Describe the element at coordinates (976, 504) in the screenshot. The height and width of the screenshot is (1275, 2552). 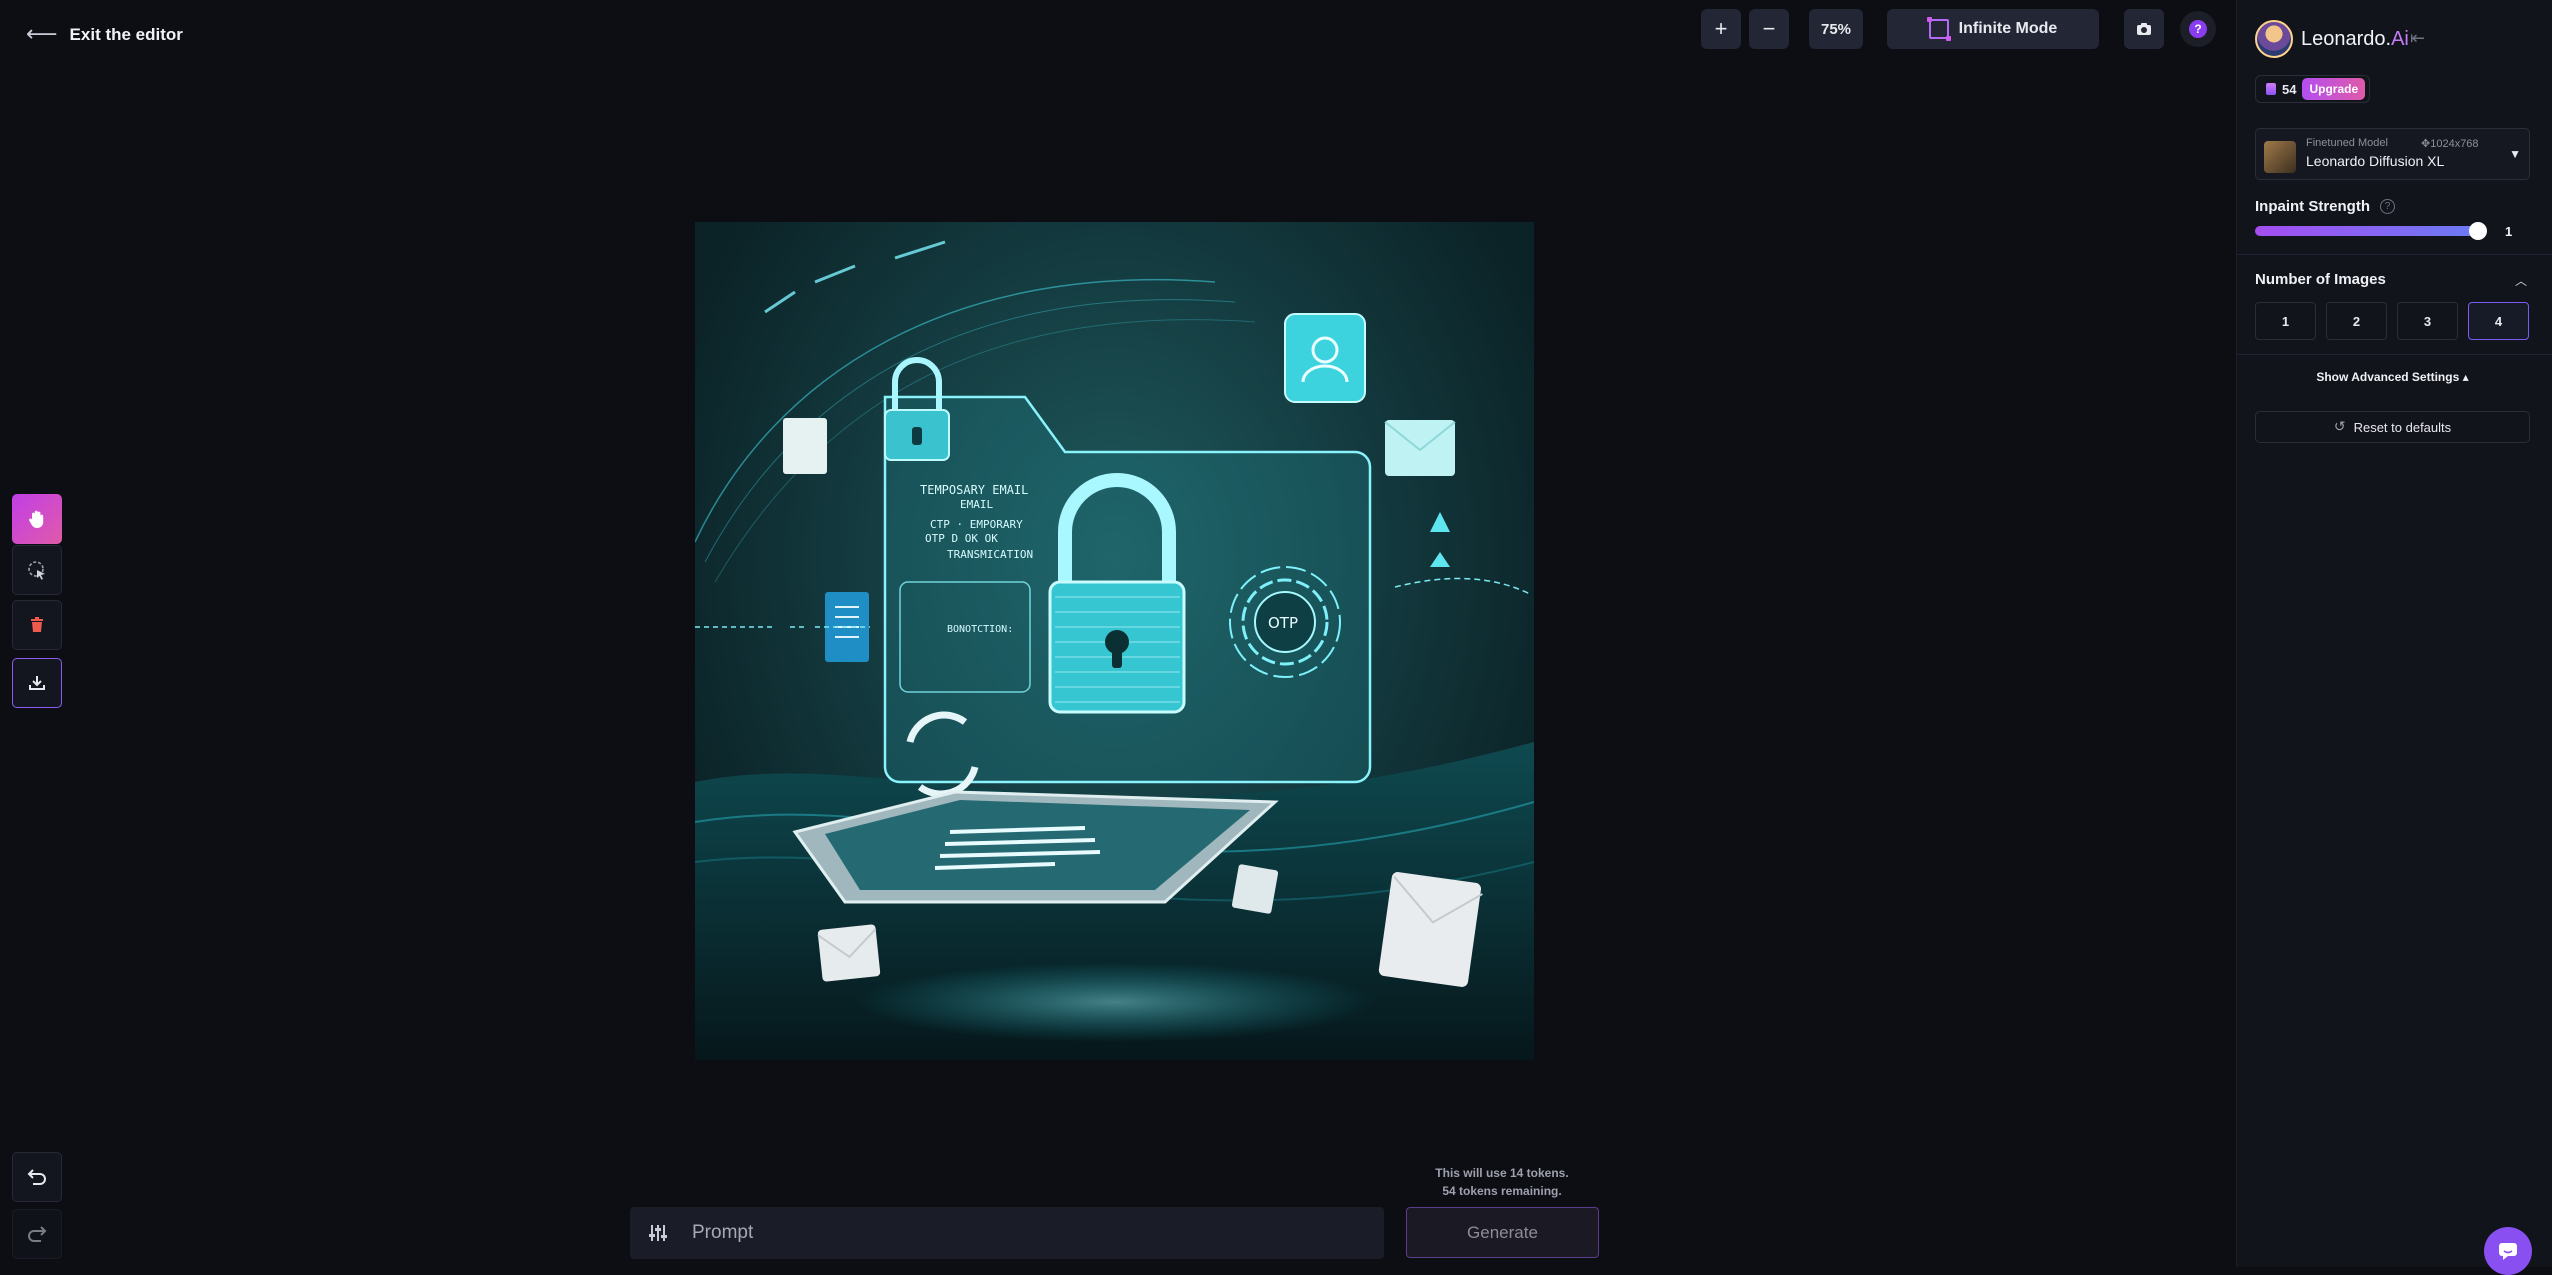
I see `folder-text-2: EMAIL` at that location.